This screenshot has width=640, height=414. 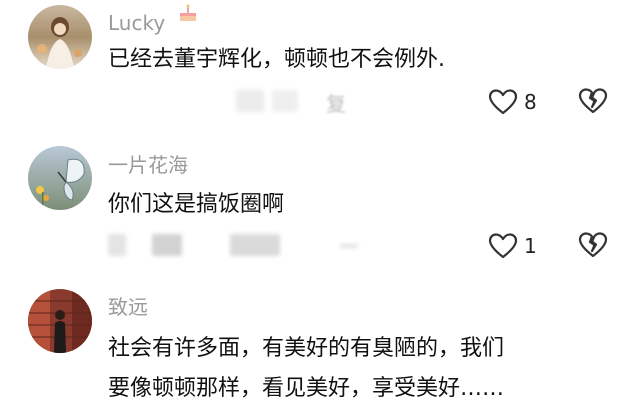 I want to click on reply-label: 复, so click(x=336, y=102).